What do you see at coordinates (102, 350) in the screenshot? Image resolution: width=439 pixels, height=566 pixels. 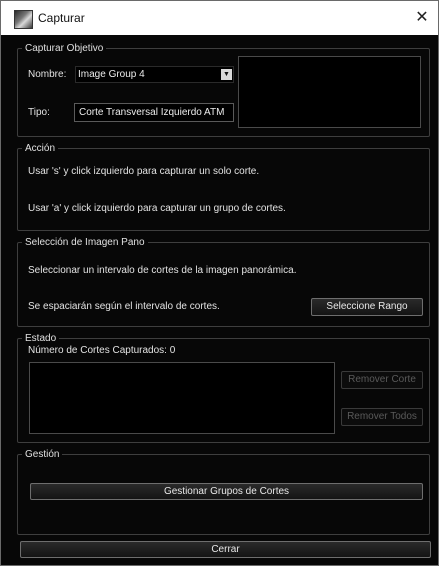 I see `captured-count-label: Número de Cortes Capturados: 0` at bounding box center [102, 350].